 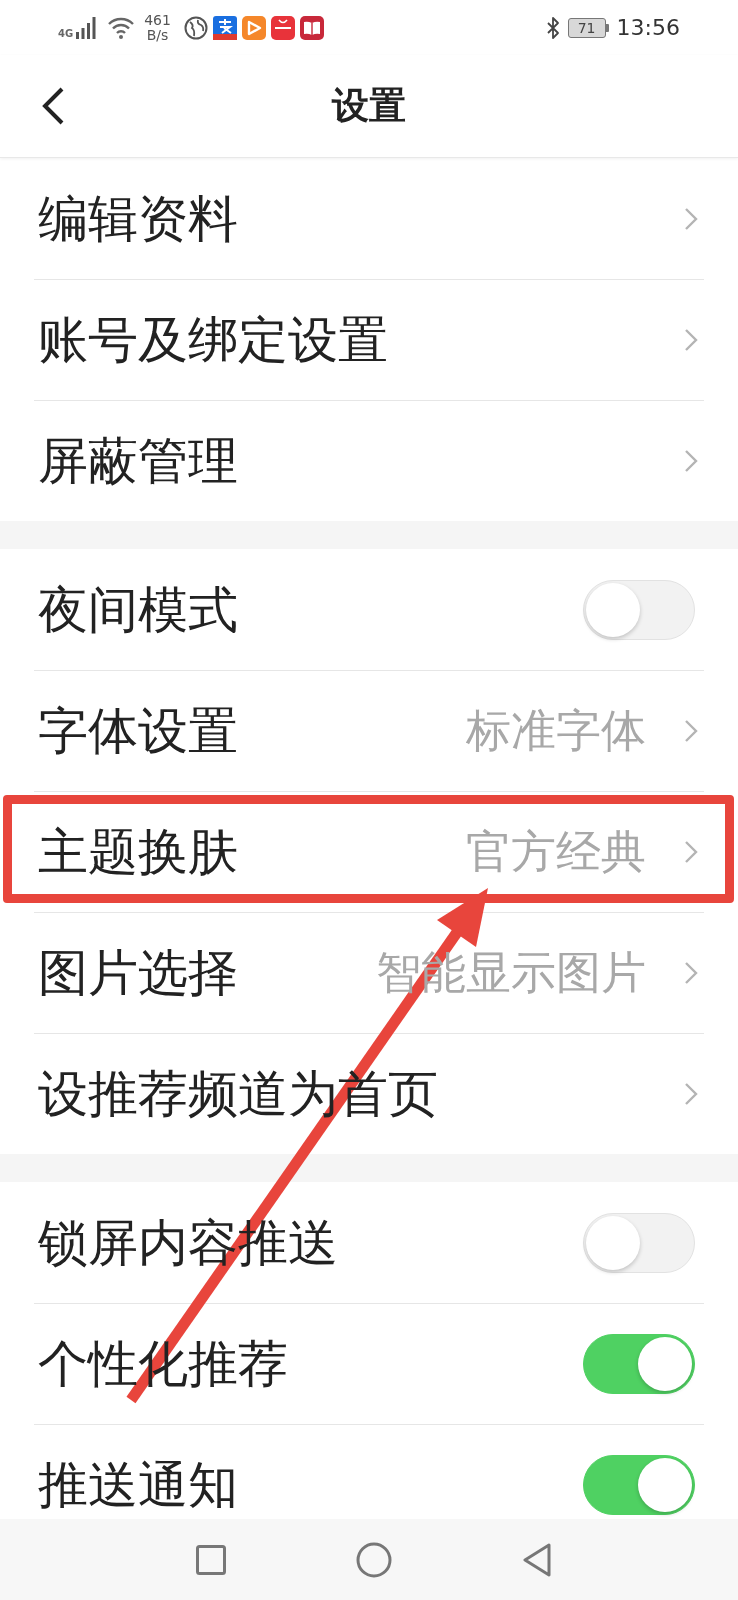 What do you see at coordinates (138, 852) in the screenshot?
I see `setting-label: 主题换肤` at bounding box center [138, 852].